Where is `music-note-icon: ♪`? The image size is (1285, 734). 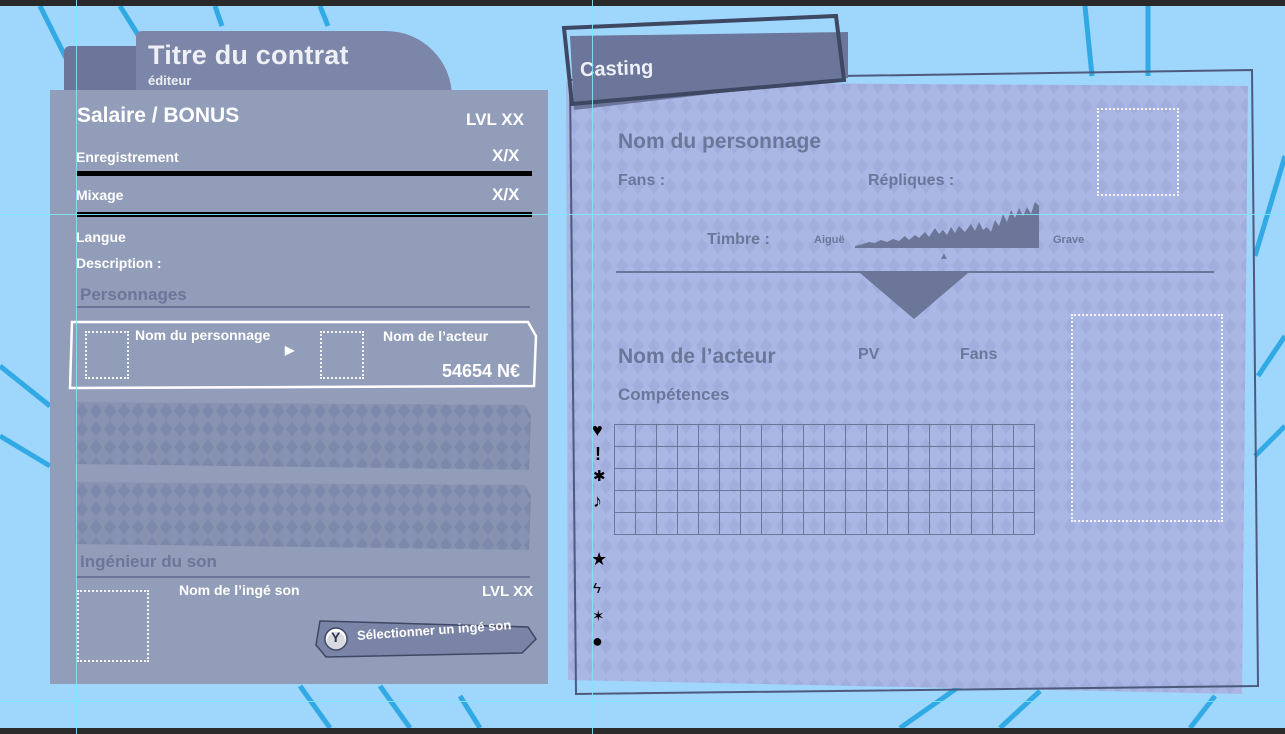 music-note-icon: ♪ is located at coordinates (597, 501).